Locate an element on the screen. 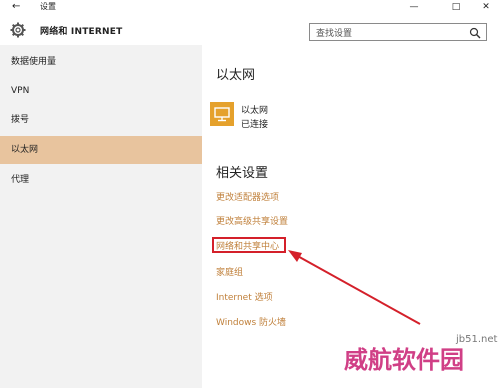 The width and height of the screenshot is (500, 388). annotation-arrow is located at coordinates (354, 287).